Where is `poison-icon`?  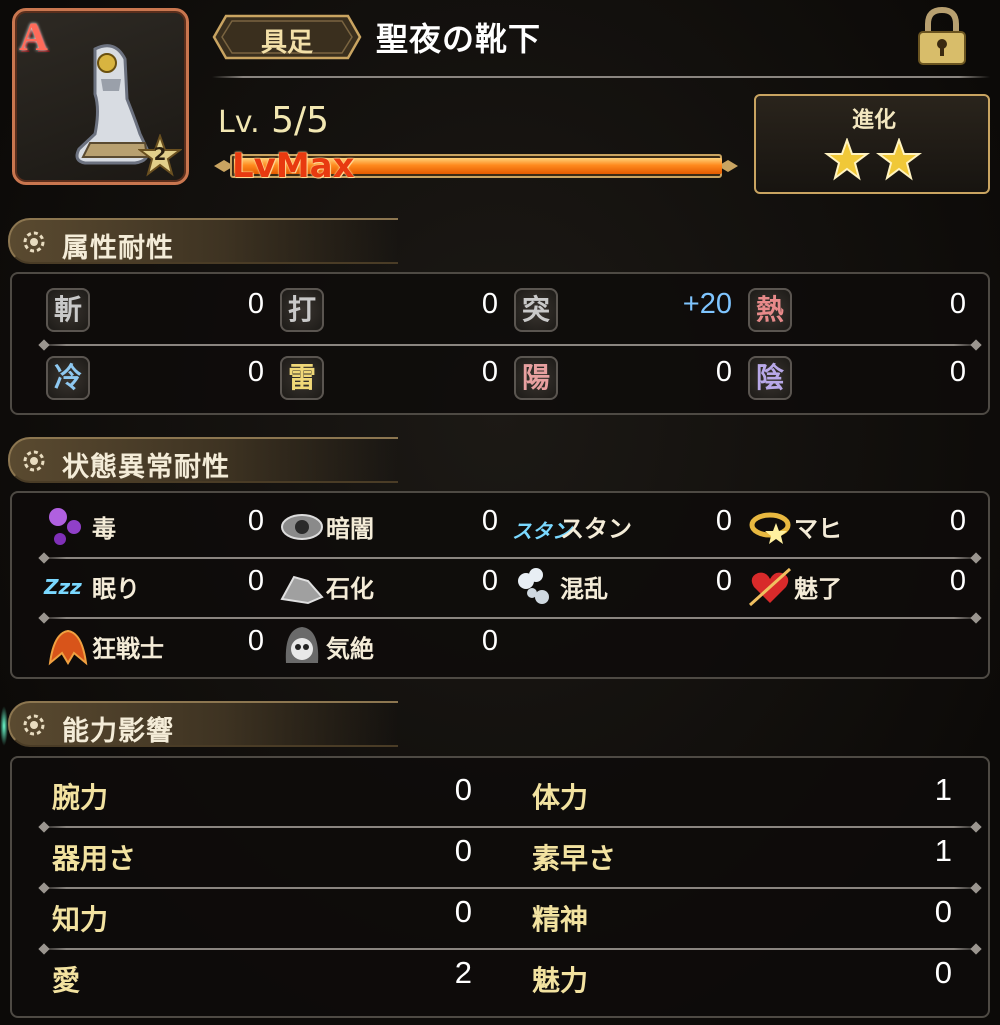
poison-icon is located at coordinates (68, 527).